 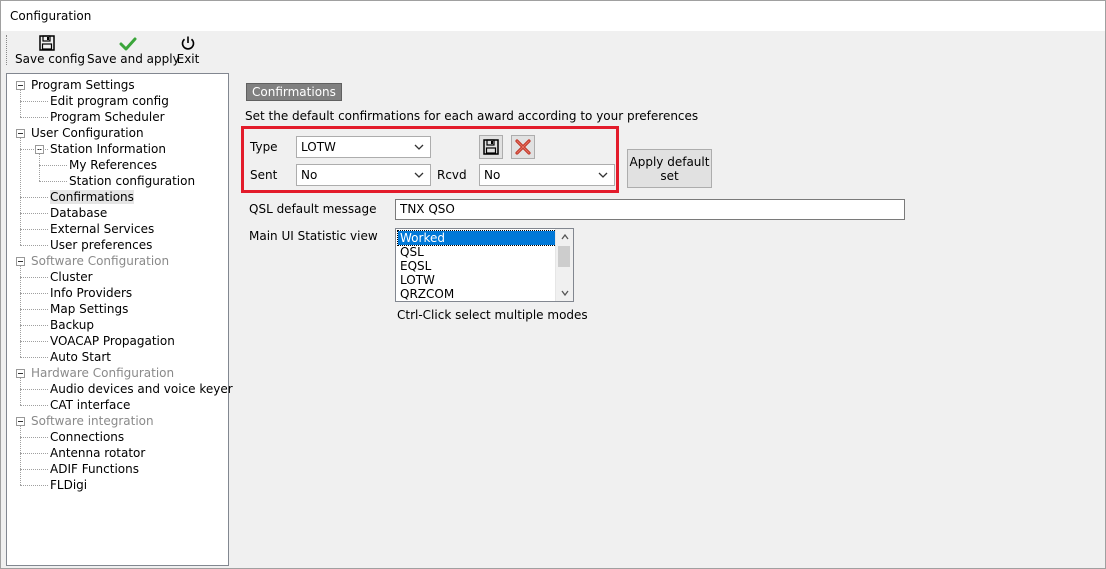 What do you see at coordinates (553, 16) in the screenshot?
I see `title-bar: Configuration` at bounding box center [553, 16].